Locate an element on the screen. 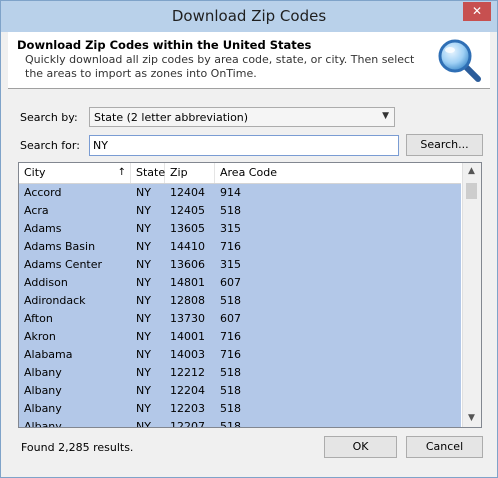 The height and width of the screenshot is (478, 498). table-row: Albany NY 12203 518 is located at coordinates (240, 409).